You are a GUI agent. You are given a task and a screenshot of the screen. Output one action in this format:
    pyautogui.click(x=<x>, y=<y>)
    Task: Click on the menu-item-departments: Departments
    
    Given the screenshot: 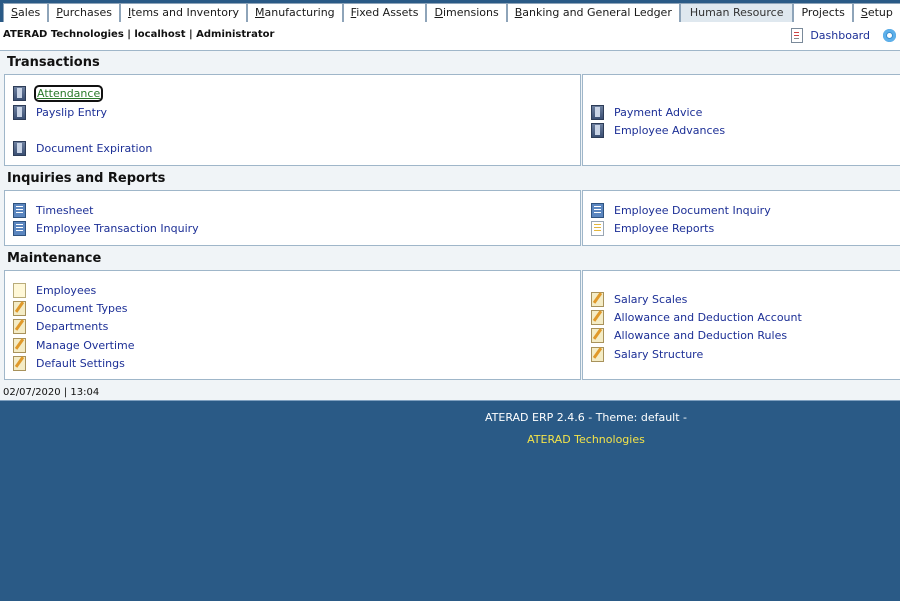 What is the action you would take?
    pyautogui.click(x=60, y=326)
    